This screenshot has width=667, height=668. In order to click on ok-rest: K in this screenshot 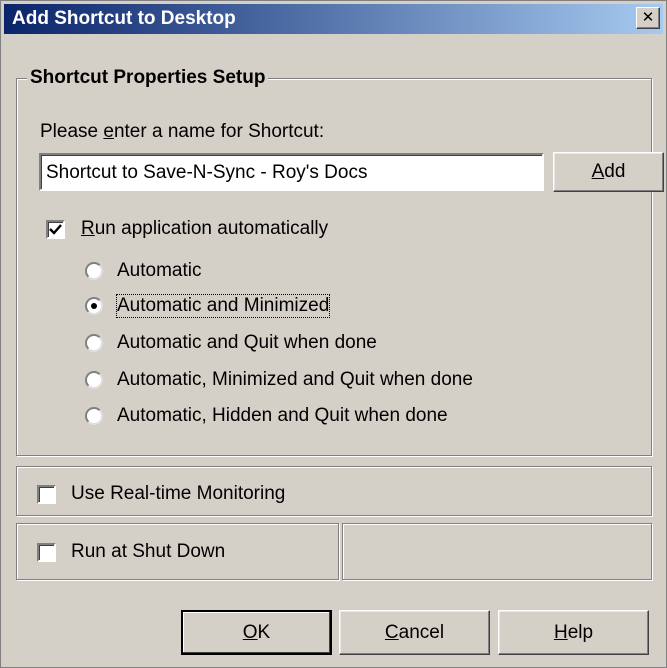, I will do `click(264, 632)`.